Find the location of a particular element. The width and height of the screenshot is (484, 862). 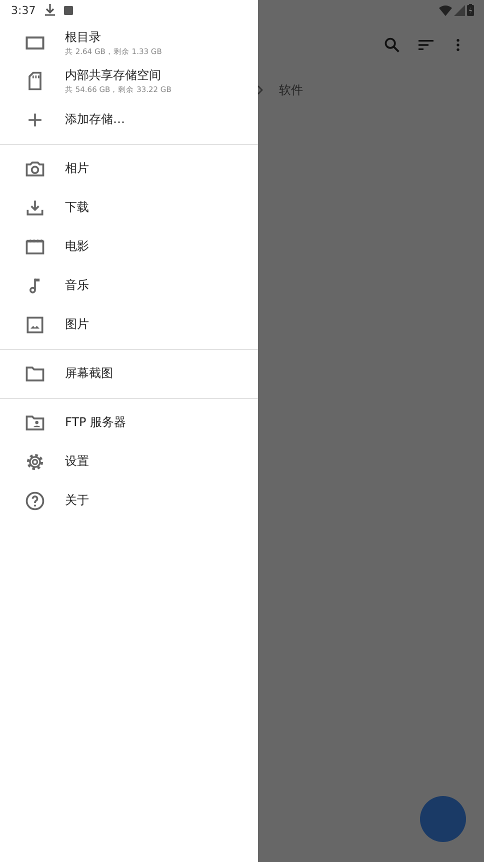

signal-icon is located at coordinates (459, 10).